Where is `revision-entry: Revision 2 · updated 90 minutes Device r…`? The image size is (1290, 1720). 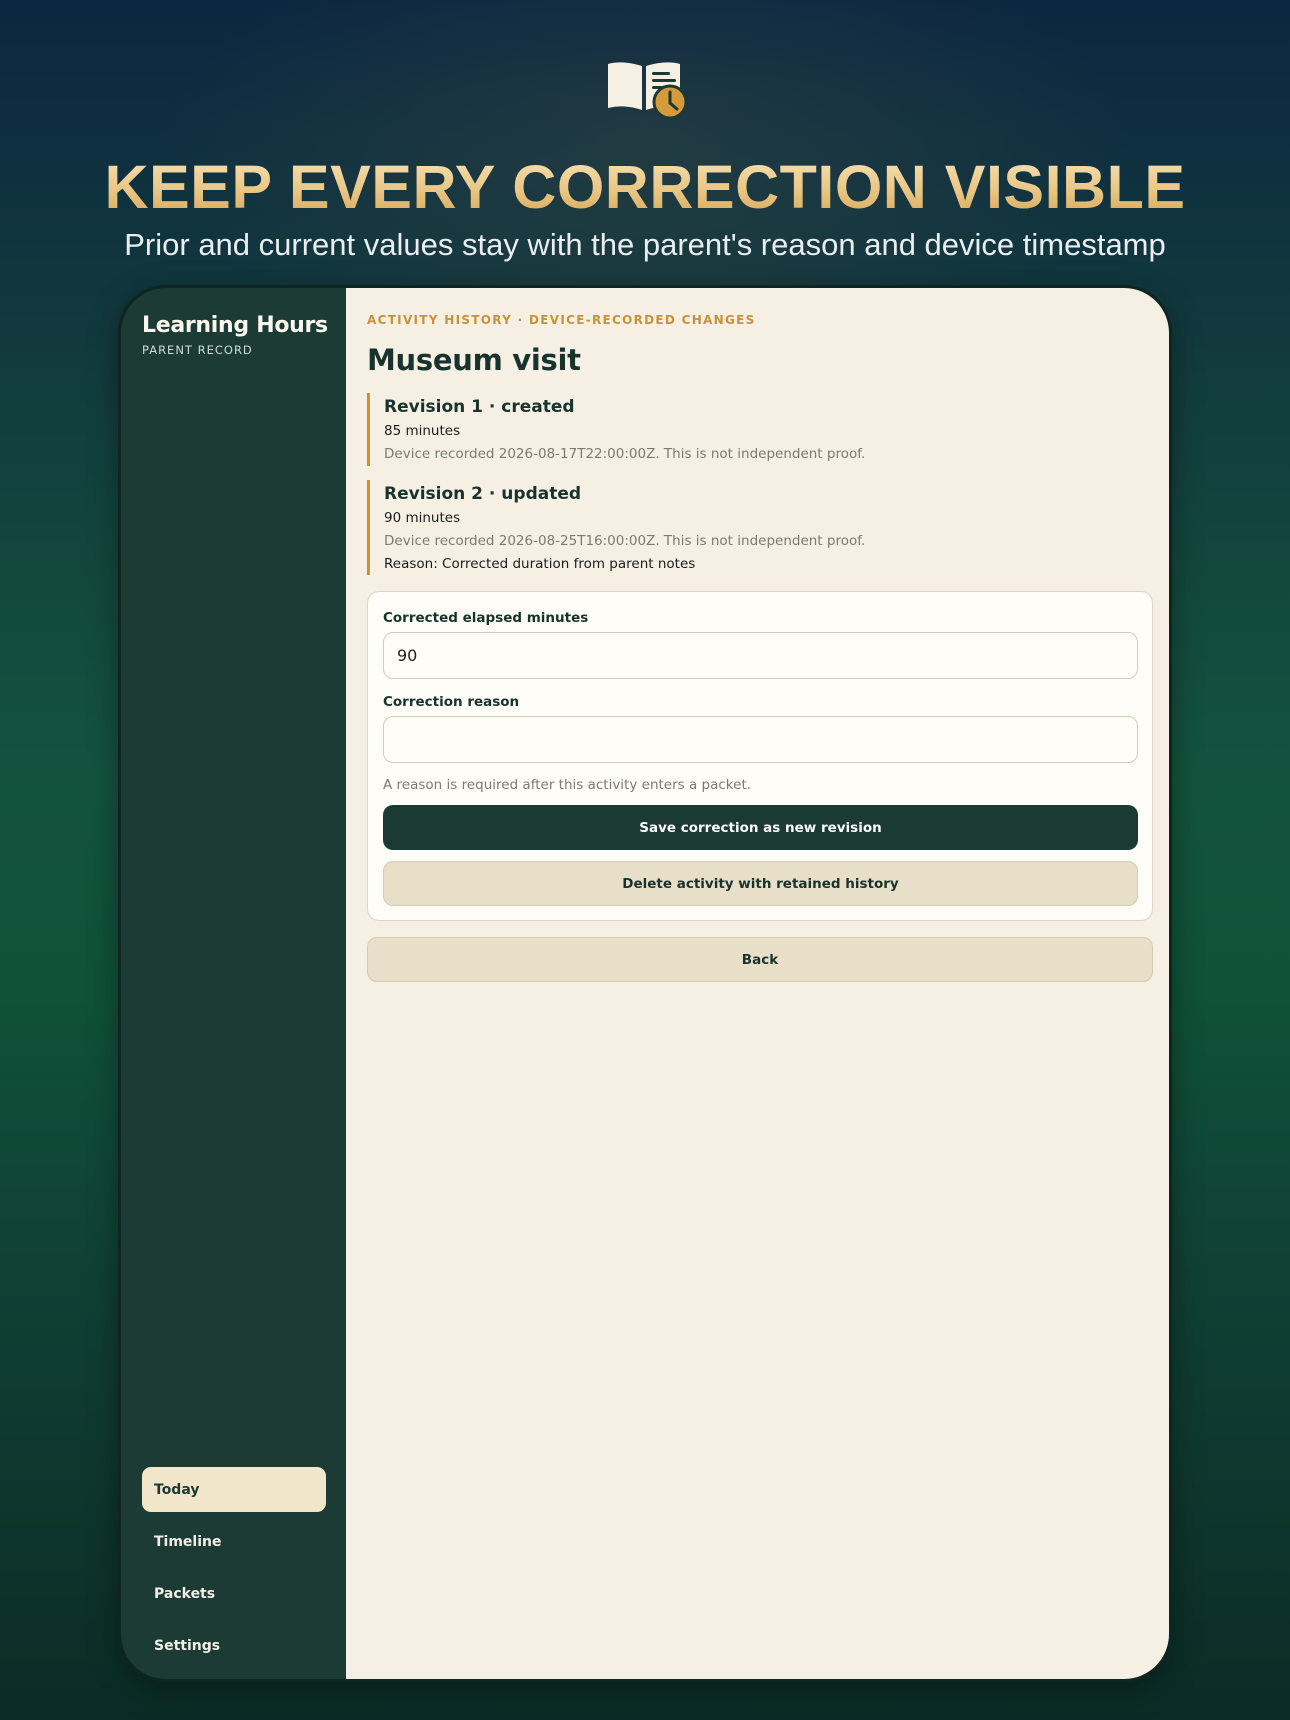 revision-entry: Revision 2 · updated 90 minutes Device r… is located at coordinates (752, 527).